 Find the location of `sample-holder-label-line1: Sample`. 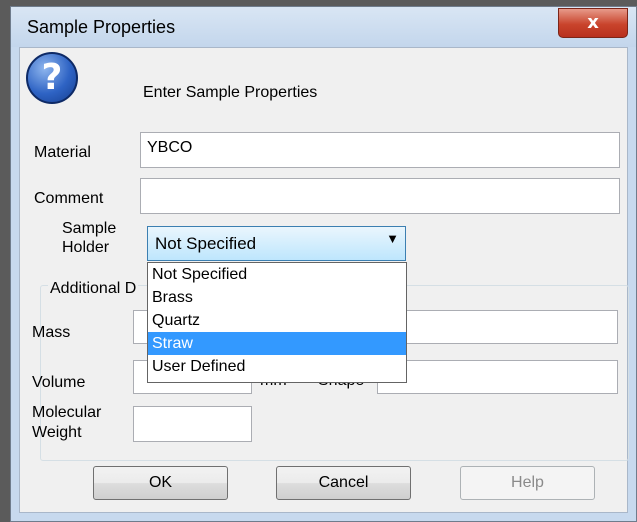

sample-holder-label-line1: Sample is located at coordinates (89, 228).